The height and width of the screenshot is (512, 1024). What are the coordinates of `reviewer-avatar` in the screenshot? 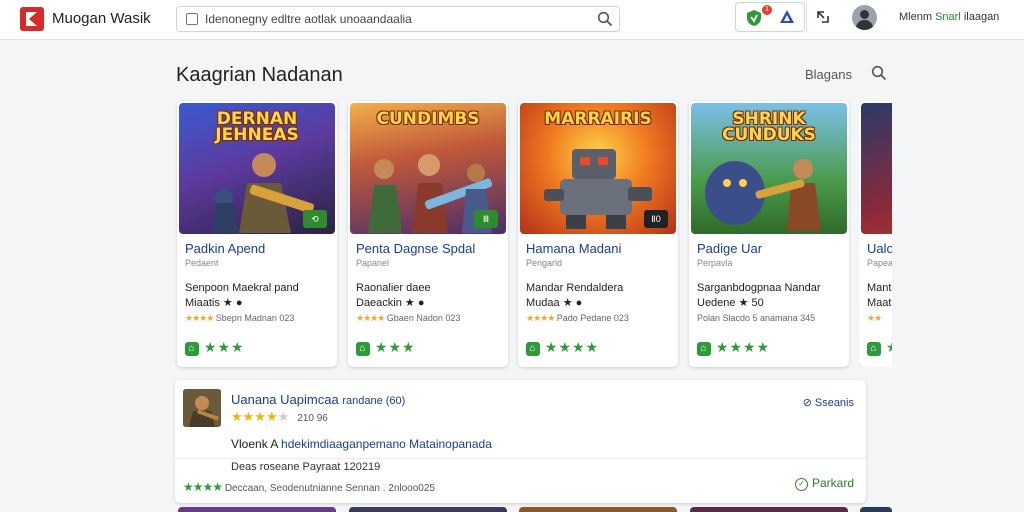 It's located at (202, 408).